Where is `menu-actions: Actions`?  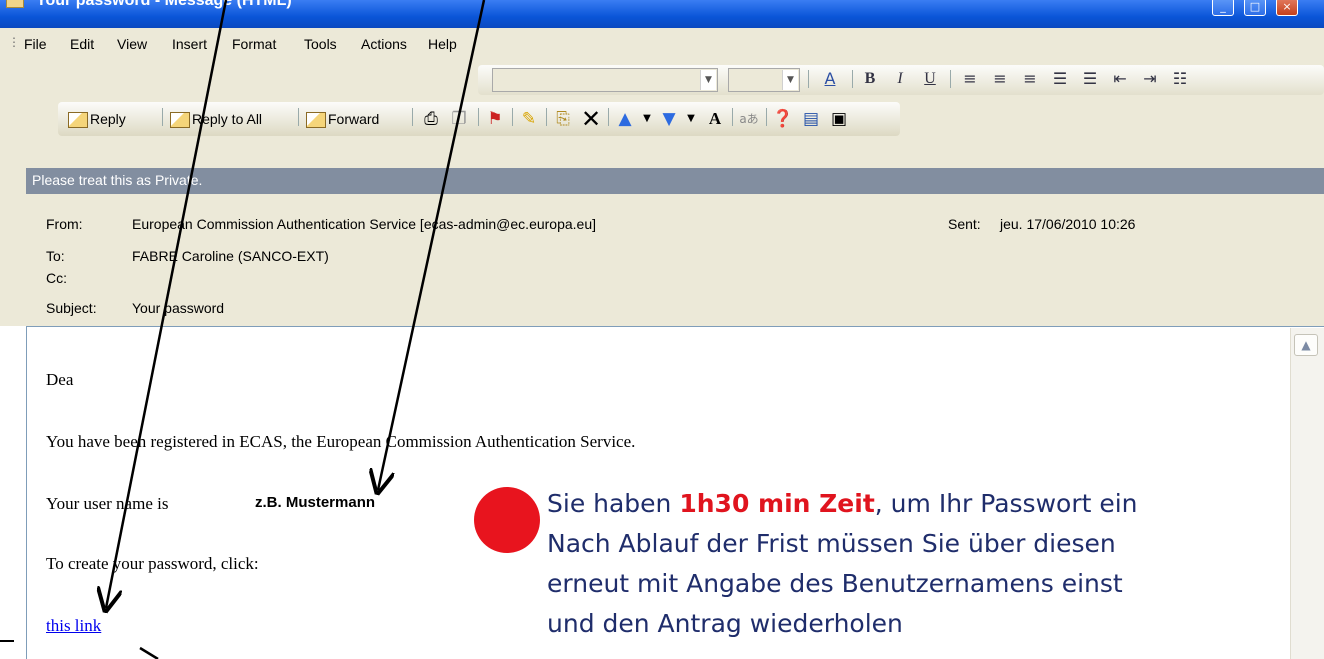
menu-actions: Actions is located at coordinates (384, 44).